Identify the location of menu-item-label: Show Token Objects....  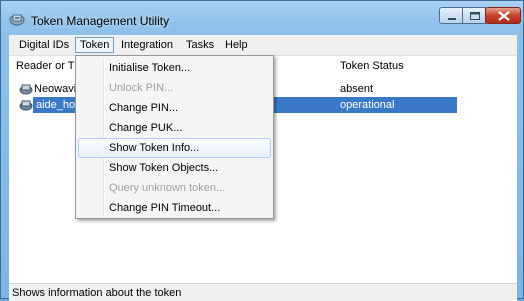
(164, 168).